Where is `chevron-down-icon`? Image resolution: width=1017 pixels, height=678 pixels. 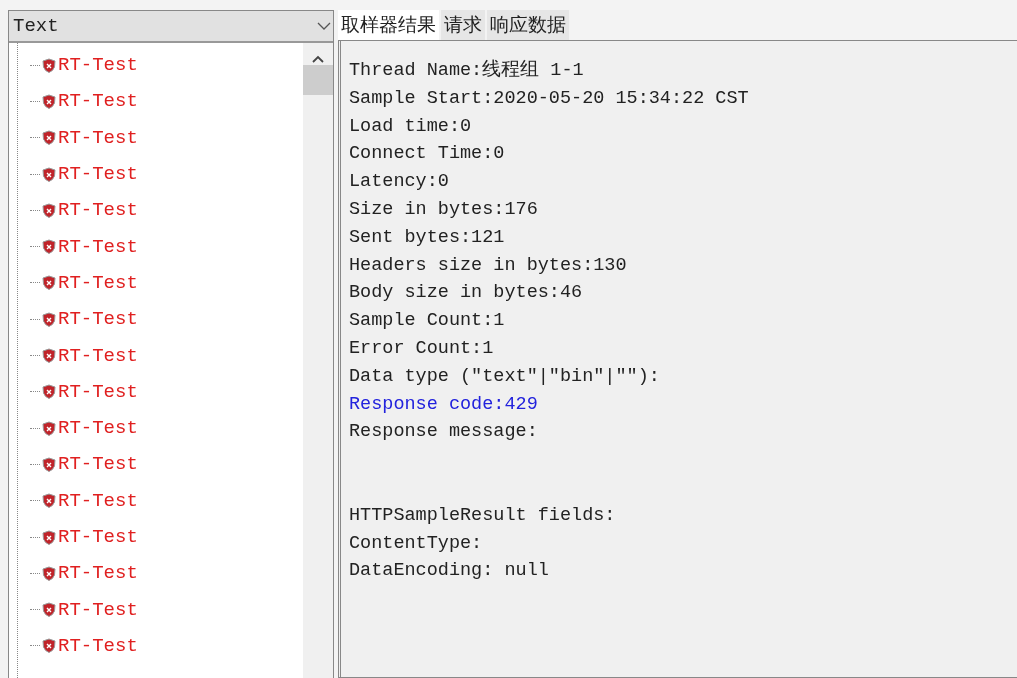
chevron-down-icon is located at coordinates (324, 26).